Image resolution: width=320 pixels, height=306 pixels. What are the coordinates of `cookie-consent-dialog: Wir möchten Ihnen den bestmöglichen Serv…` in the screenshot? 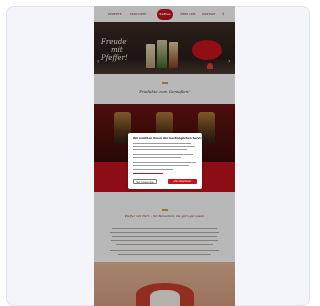 It's located at (171, 161).